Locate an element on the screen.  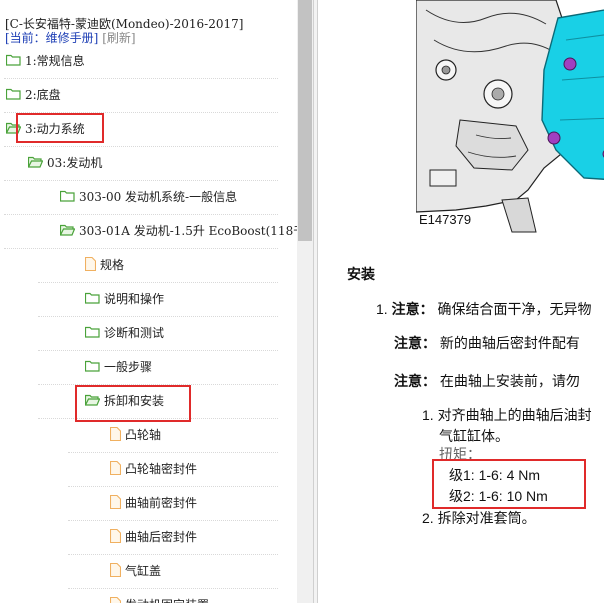
engine-illustration is located at coordinates (510, 117).